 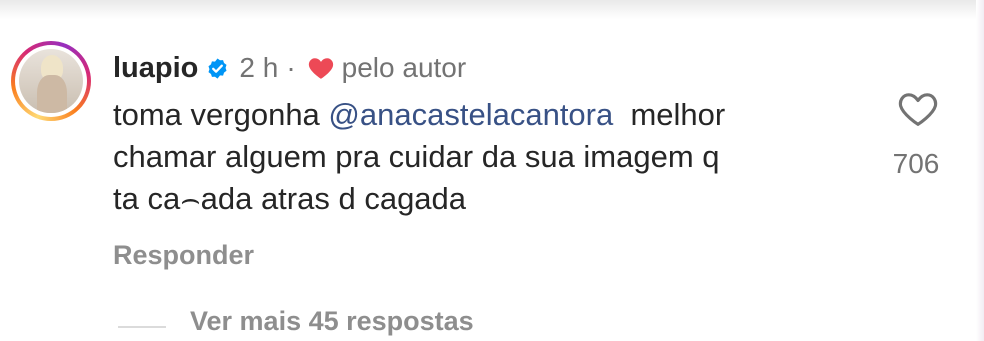 I want to click on comment-text-segment: toma vergonha, so click(x=221, y=114).